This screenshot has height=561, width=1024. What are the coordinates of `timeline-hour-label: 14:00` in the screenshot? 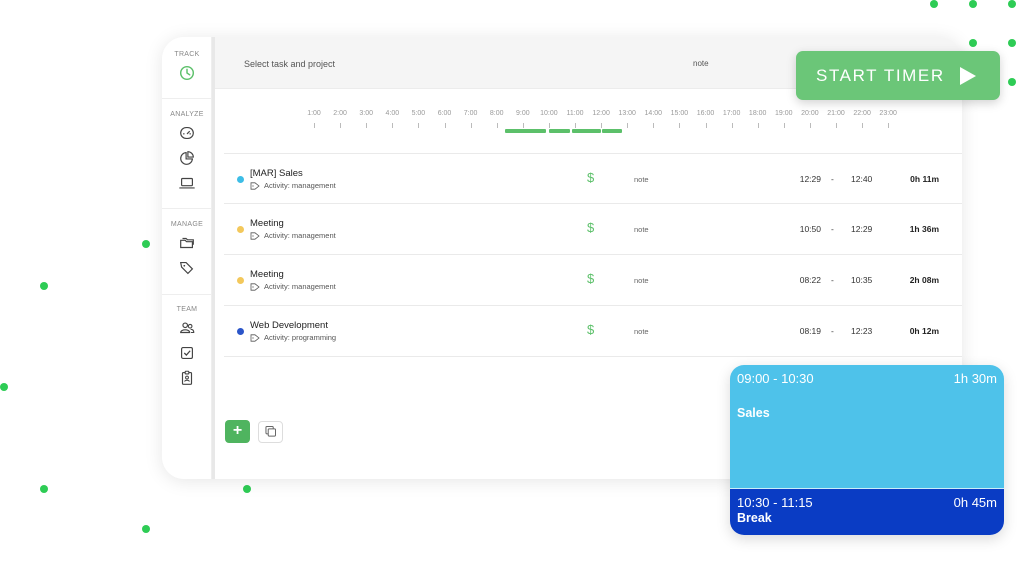 It's located at (653, 113).